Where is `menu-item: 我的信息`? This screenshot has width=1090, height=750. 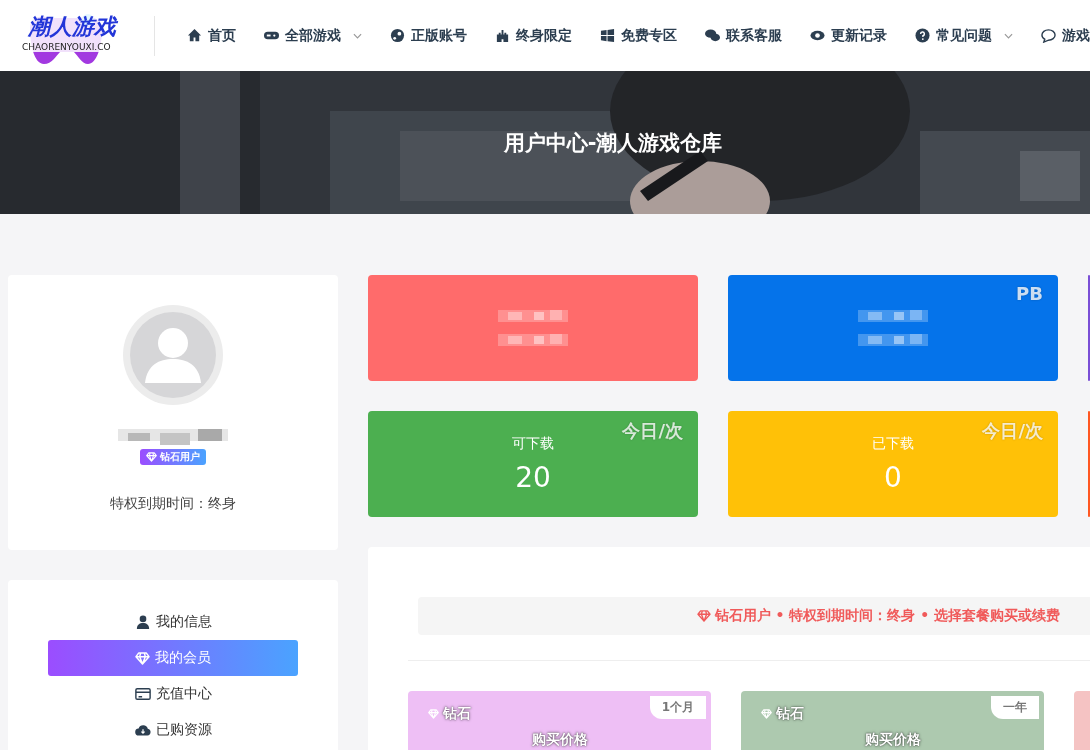
menu-item: 我的信息 is located at coordinates (173, 622).